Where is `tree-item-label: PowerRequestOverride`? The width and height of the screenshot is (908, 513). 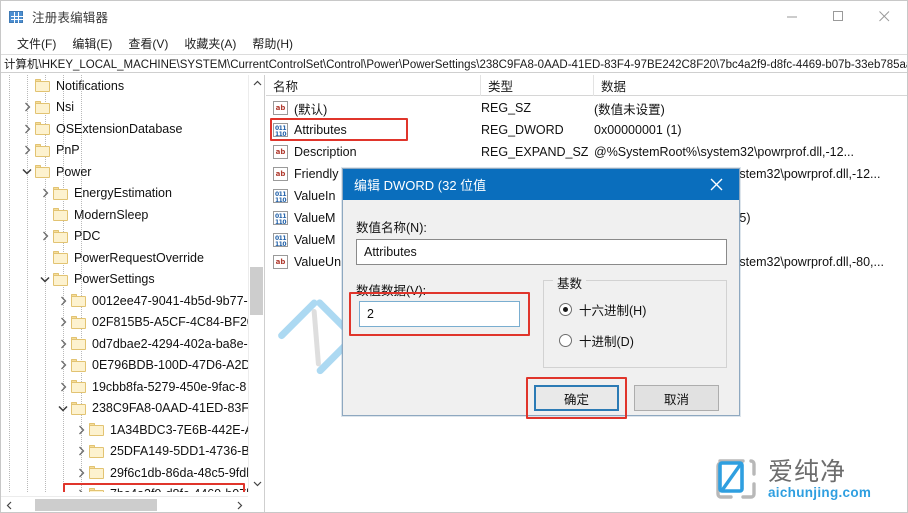 tree-item-label: PowerRequestOverride is located at coordinates (139, 257).